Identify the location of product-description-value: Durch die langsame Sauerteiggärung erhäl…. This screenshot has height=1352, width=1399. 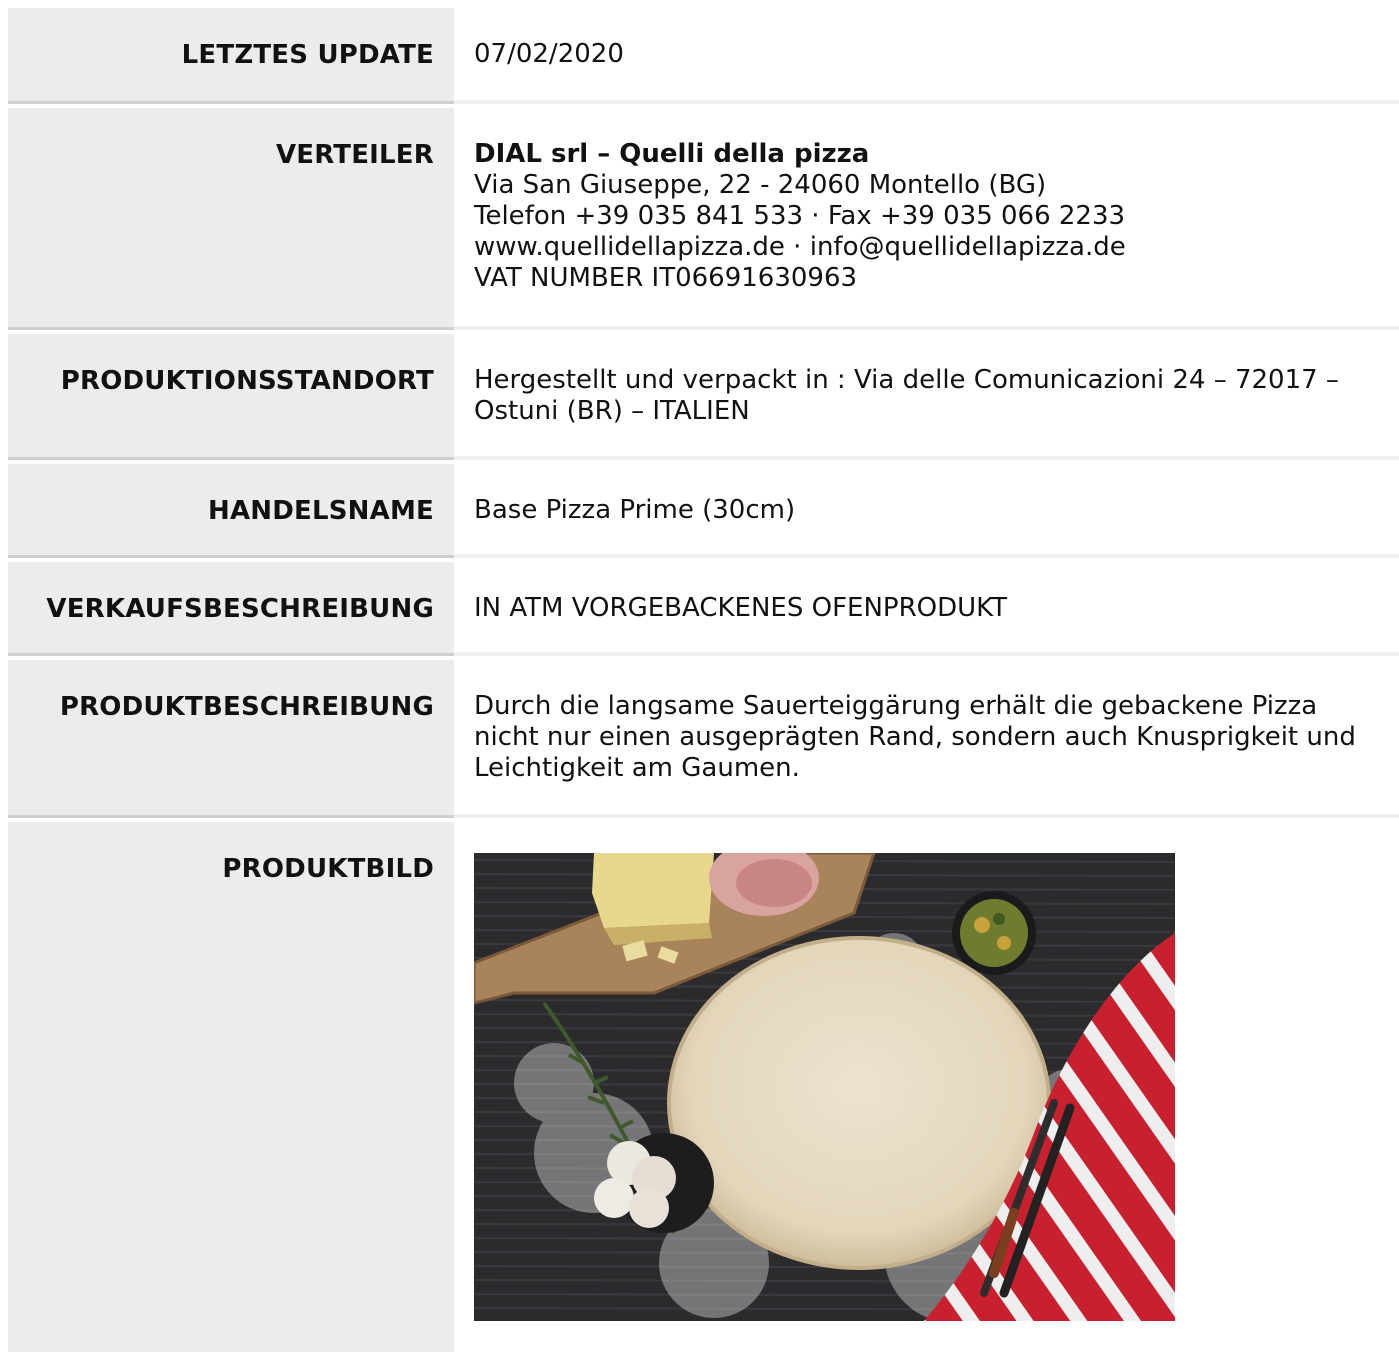
(926, 739).